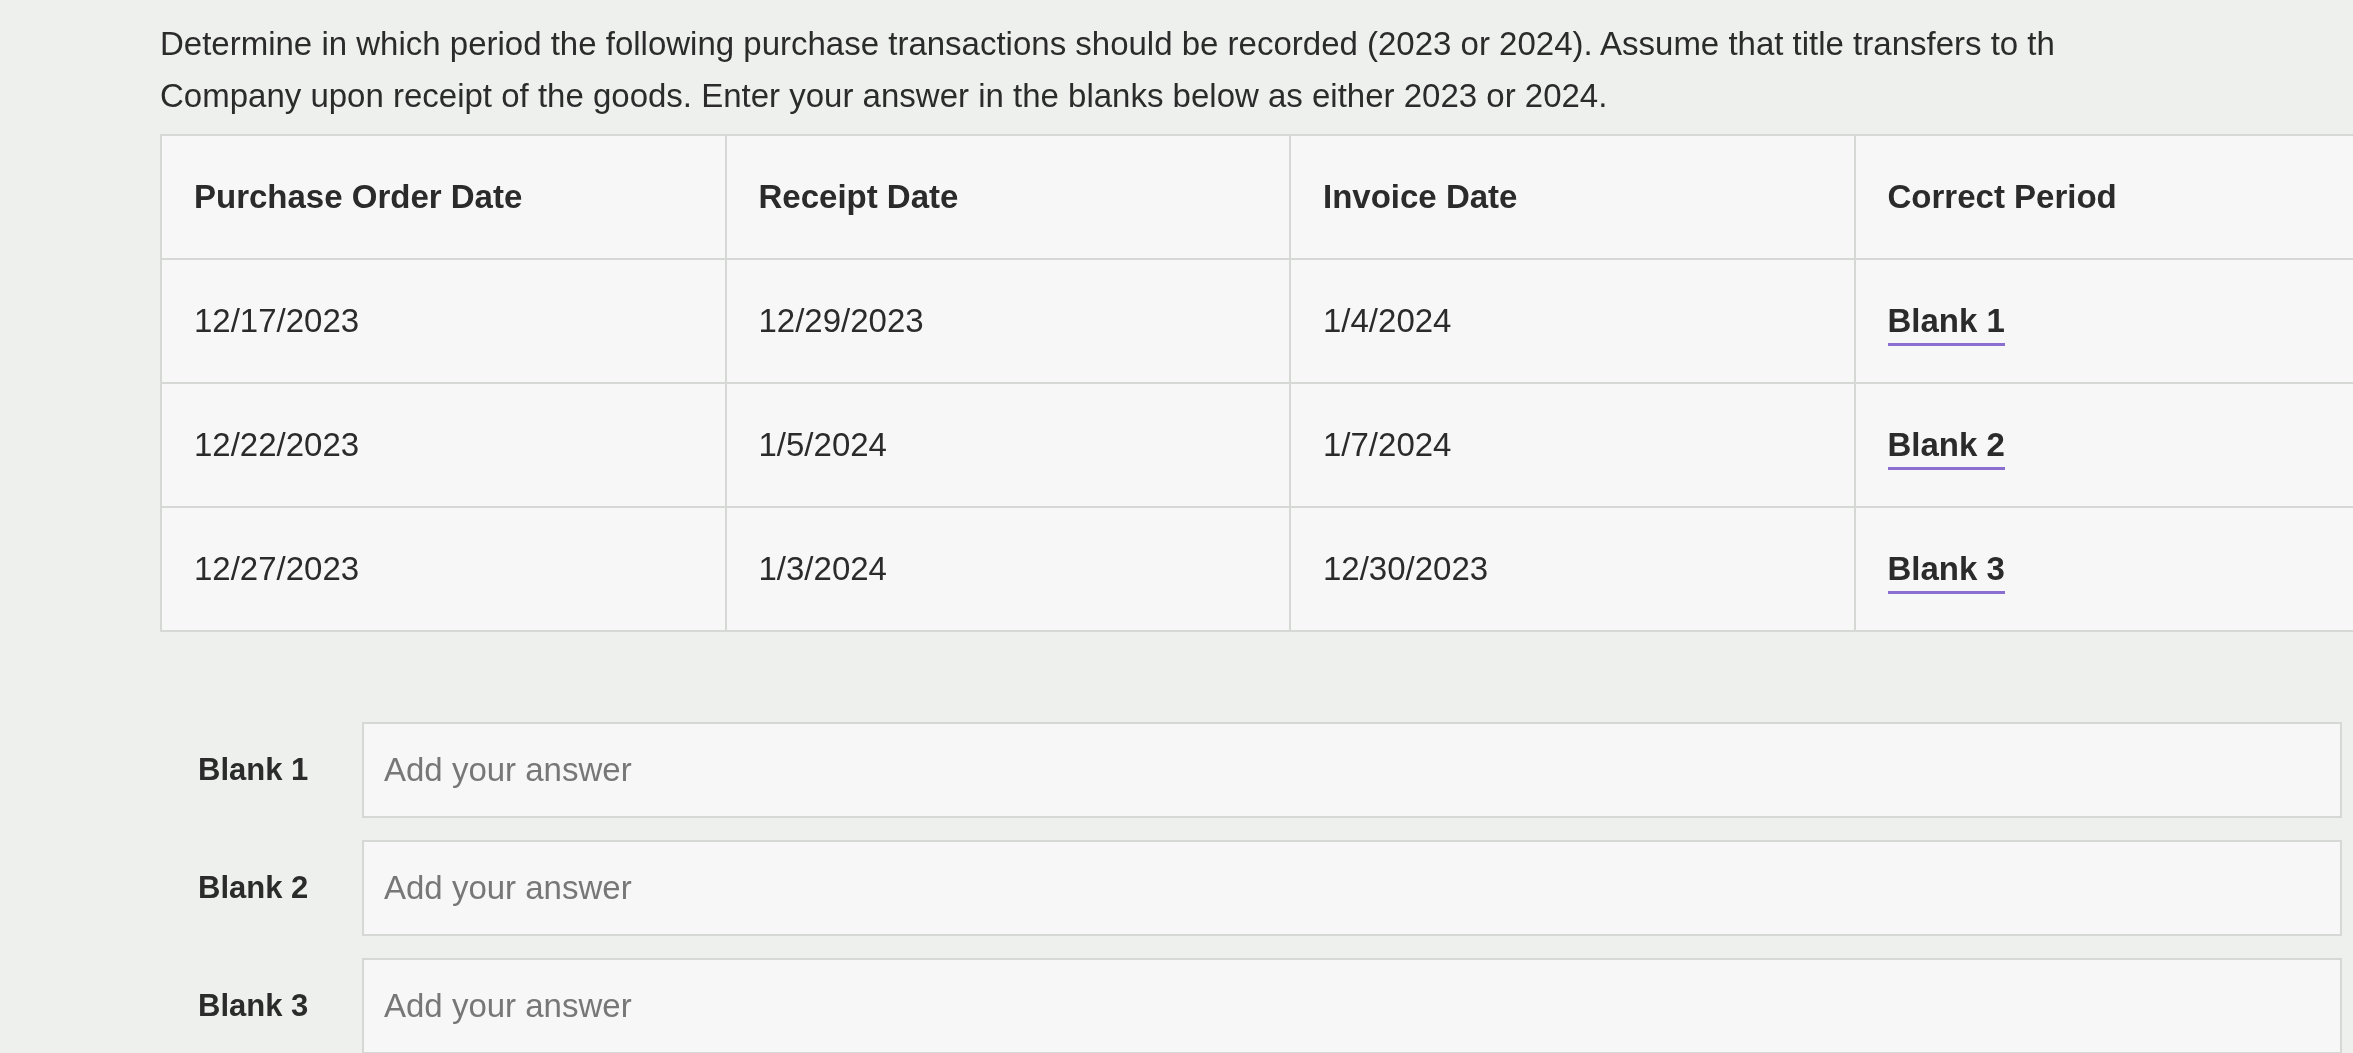  I want to click on table-cell: 1/4/2024, so click(1572, 321).